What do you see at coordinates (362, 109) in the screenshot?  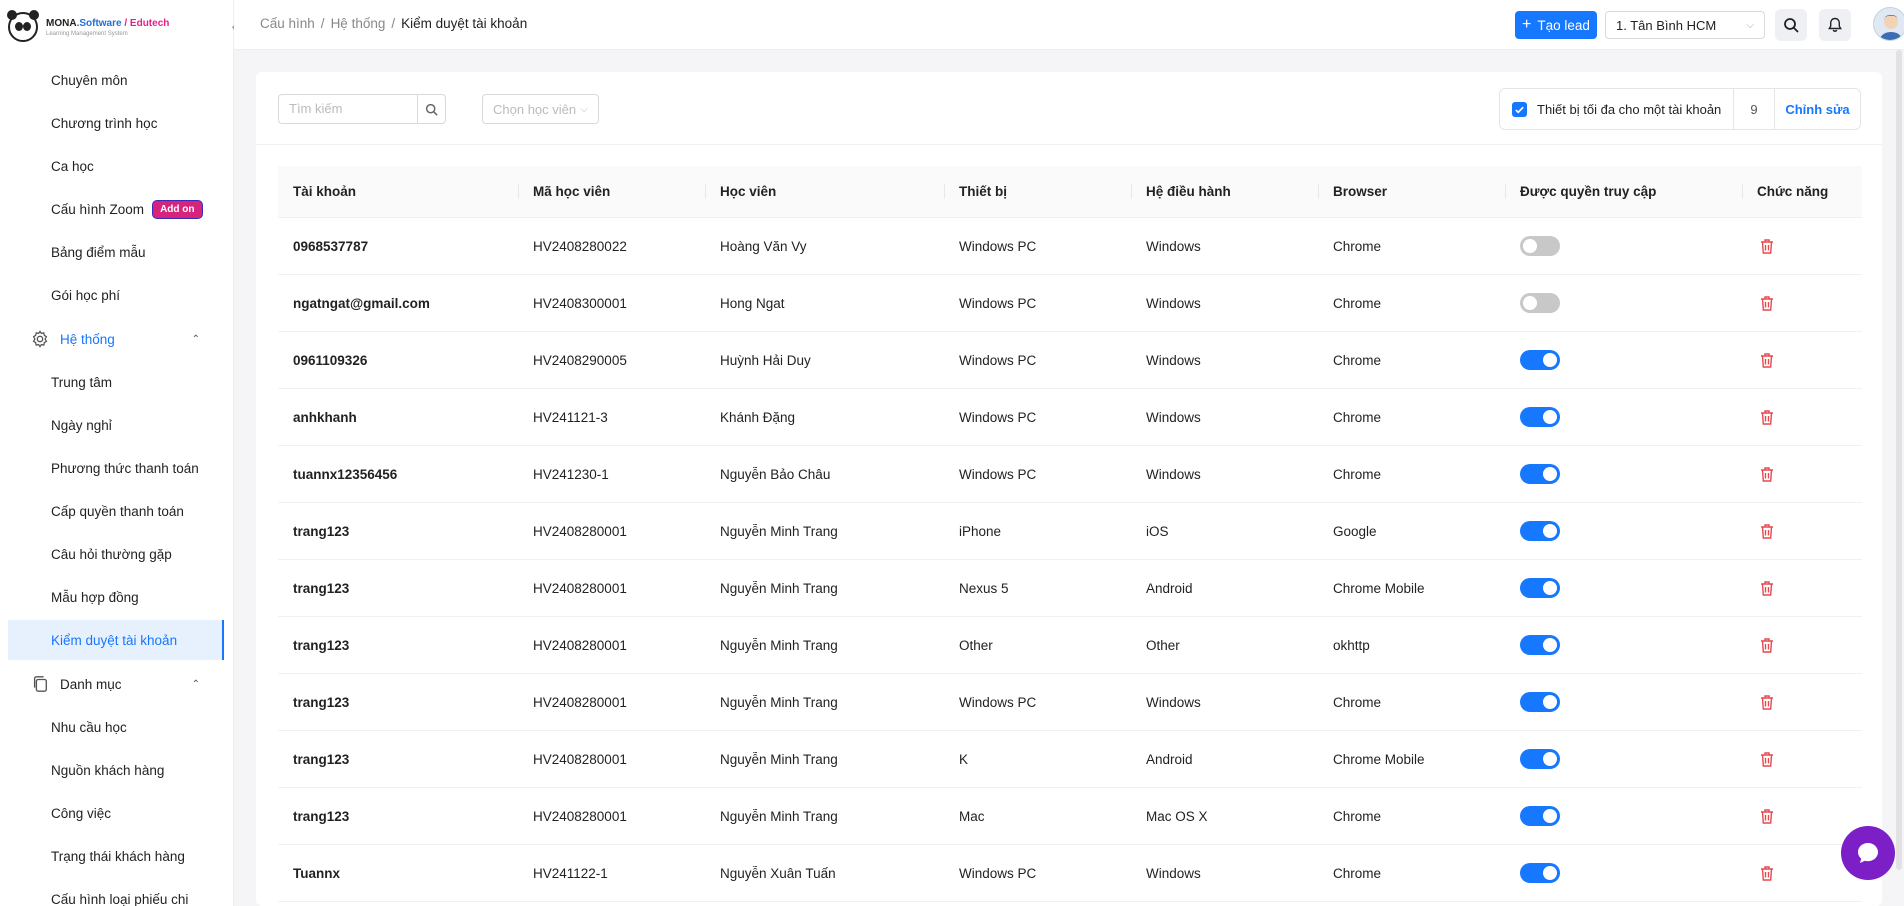 I see `search-input: Tìm kiếm` at bounding box center [362, 109].